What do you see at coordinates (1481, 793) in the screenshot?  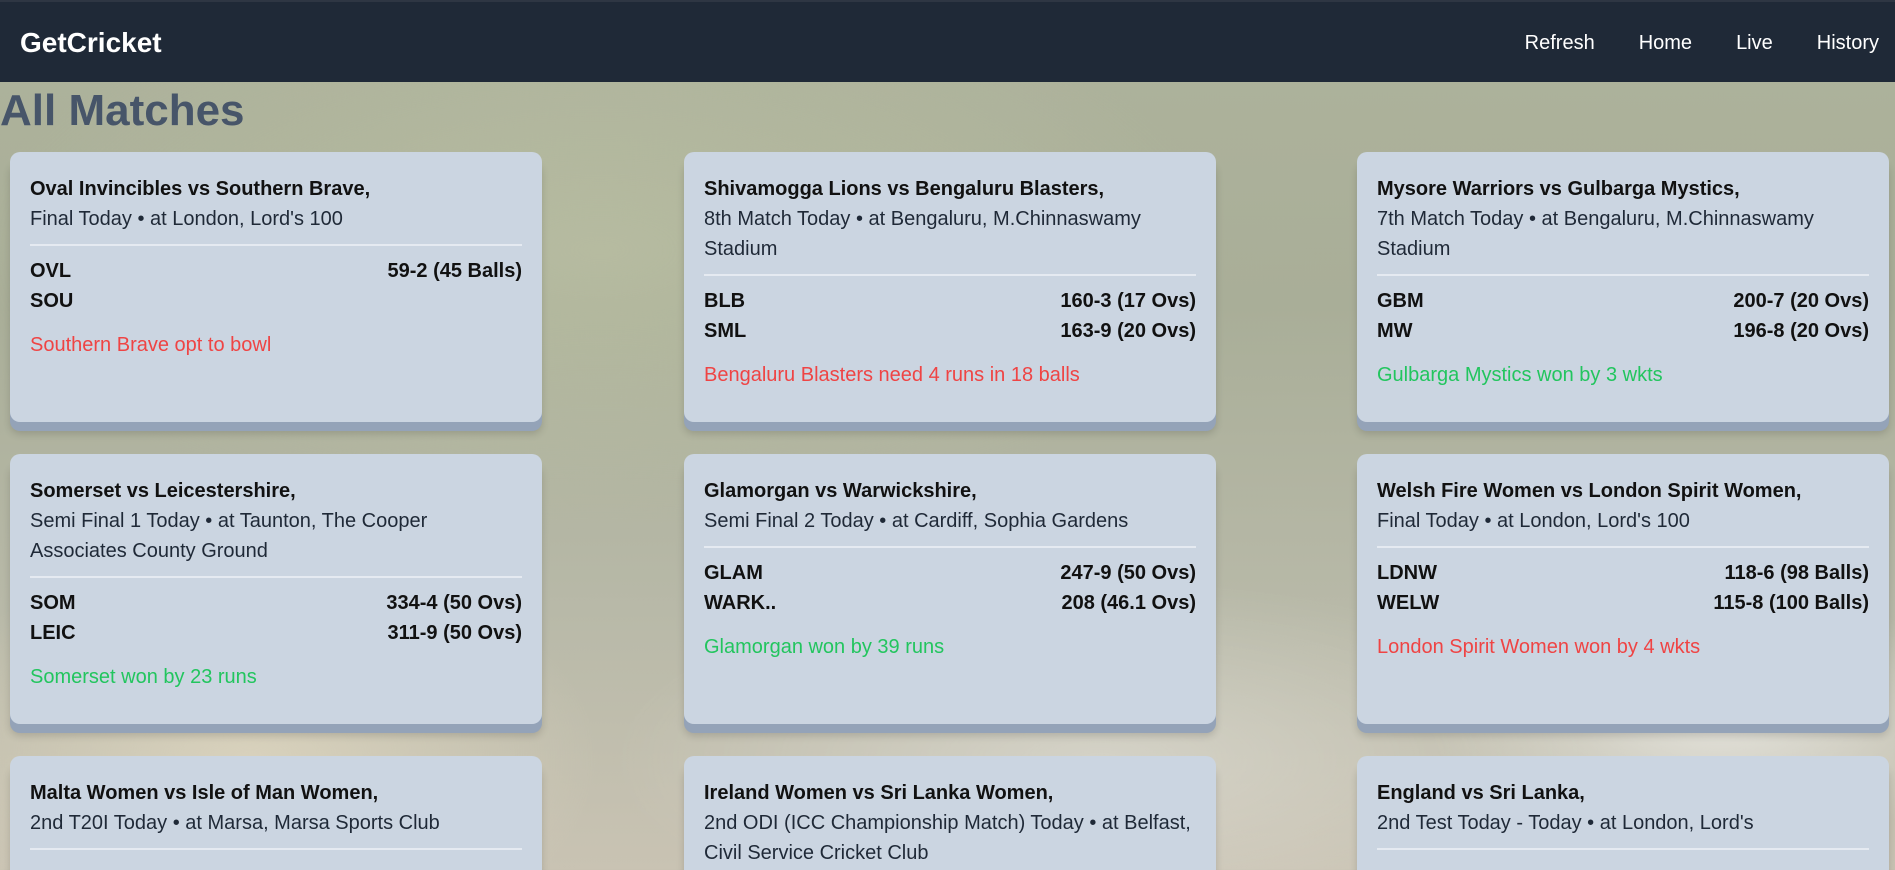 I see `match-title: England vs Sri Lanka,` at bounding box center [1481, 793].